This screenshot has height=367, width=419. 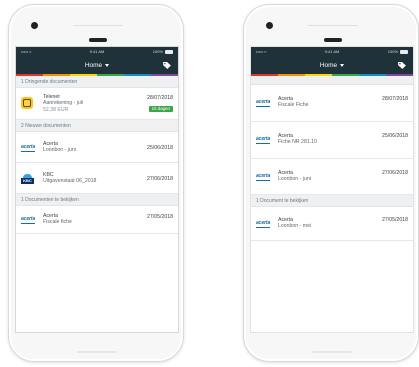 I want to click on kbc-logo: KBC, so click(x=27, y=179).